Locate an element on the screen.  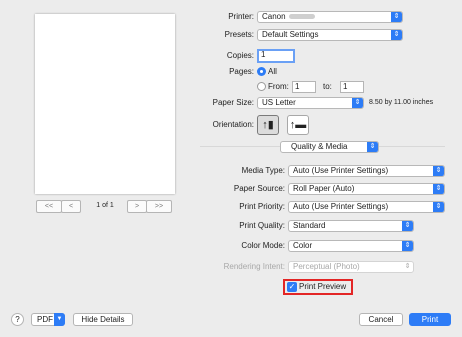
color-mode-label: Color Mode: is located at coordinates (263, 245).